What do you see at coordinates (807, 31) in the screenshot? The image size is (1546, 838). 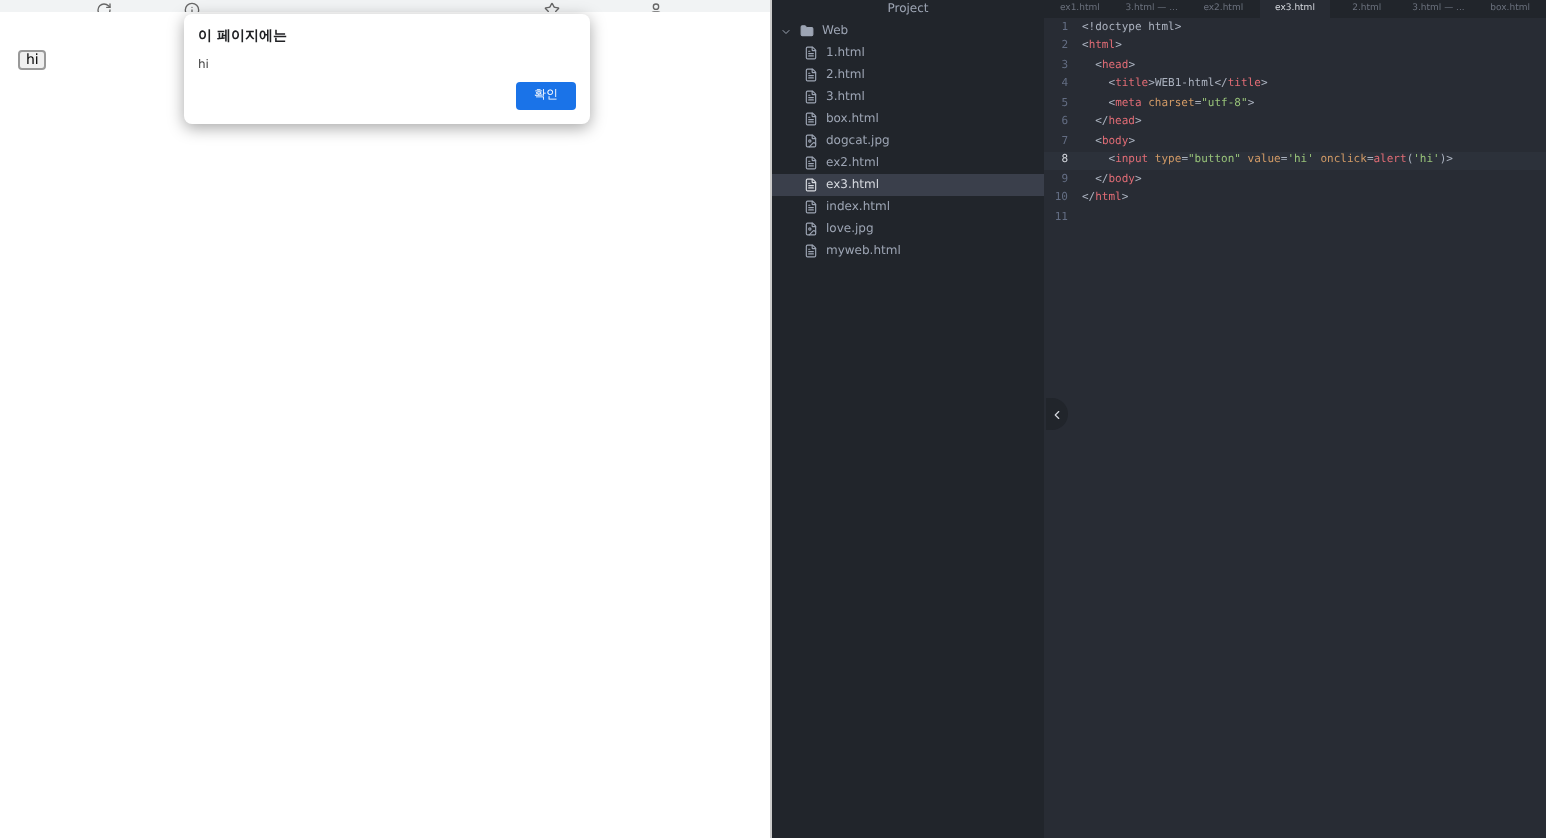 I see `folder-icon` at bounding box center [807, 31].